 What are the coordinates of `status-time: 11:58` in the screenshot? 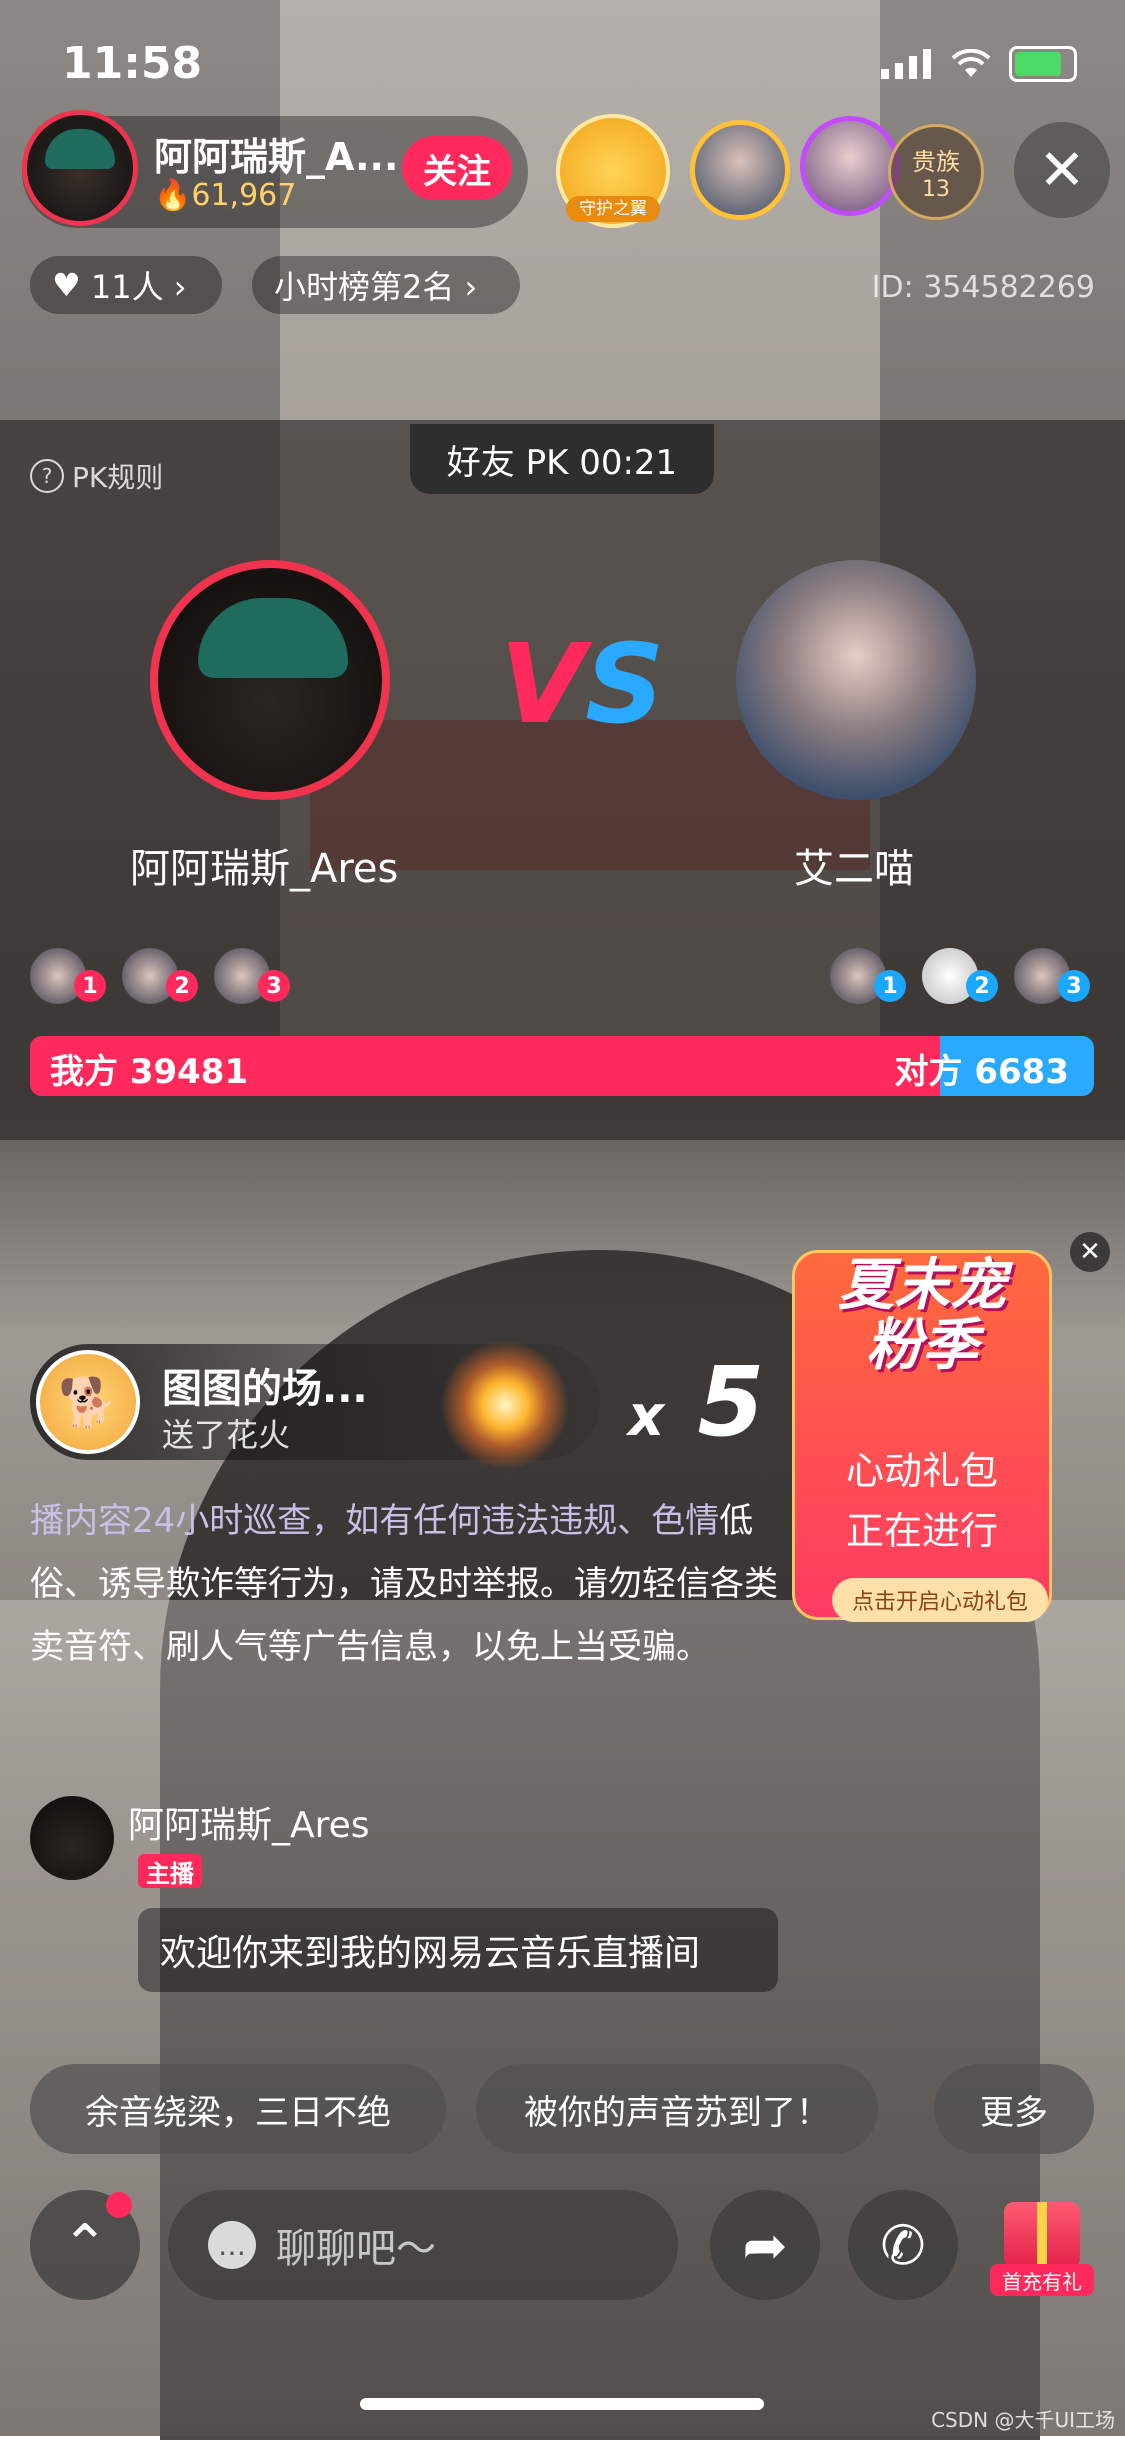 It's located at (132, 63).